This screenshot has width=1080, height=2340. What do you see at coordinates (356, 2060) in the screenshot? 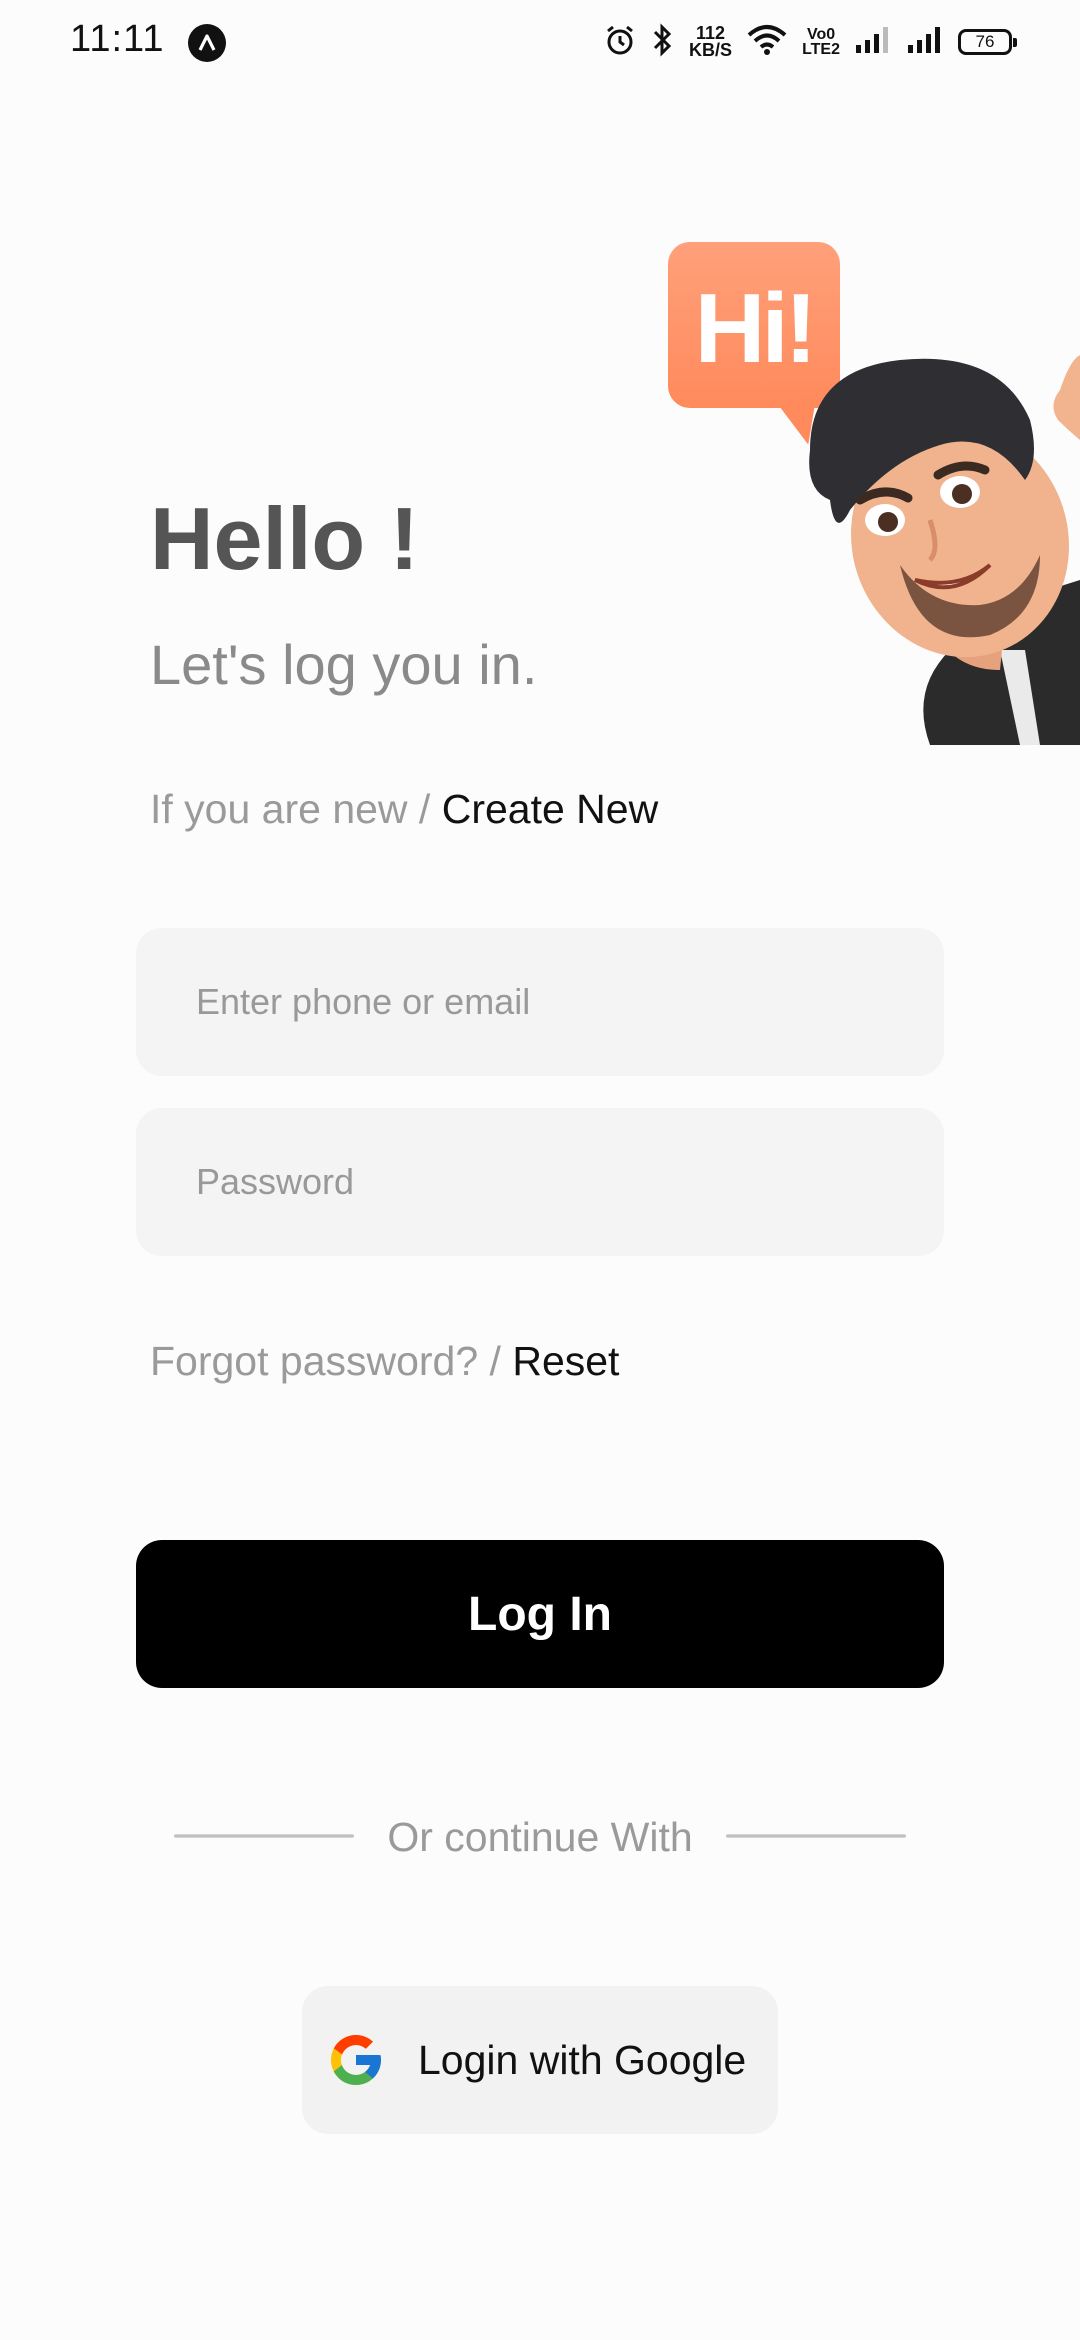
I see `google-icon` at bounding box center [356, 2060].